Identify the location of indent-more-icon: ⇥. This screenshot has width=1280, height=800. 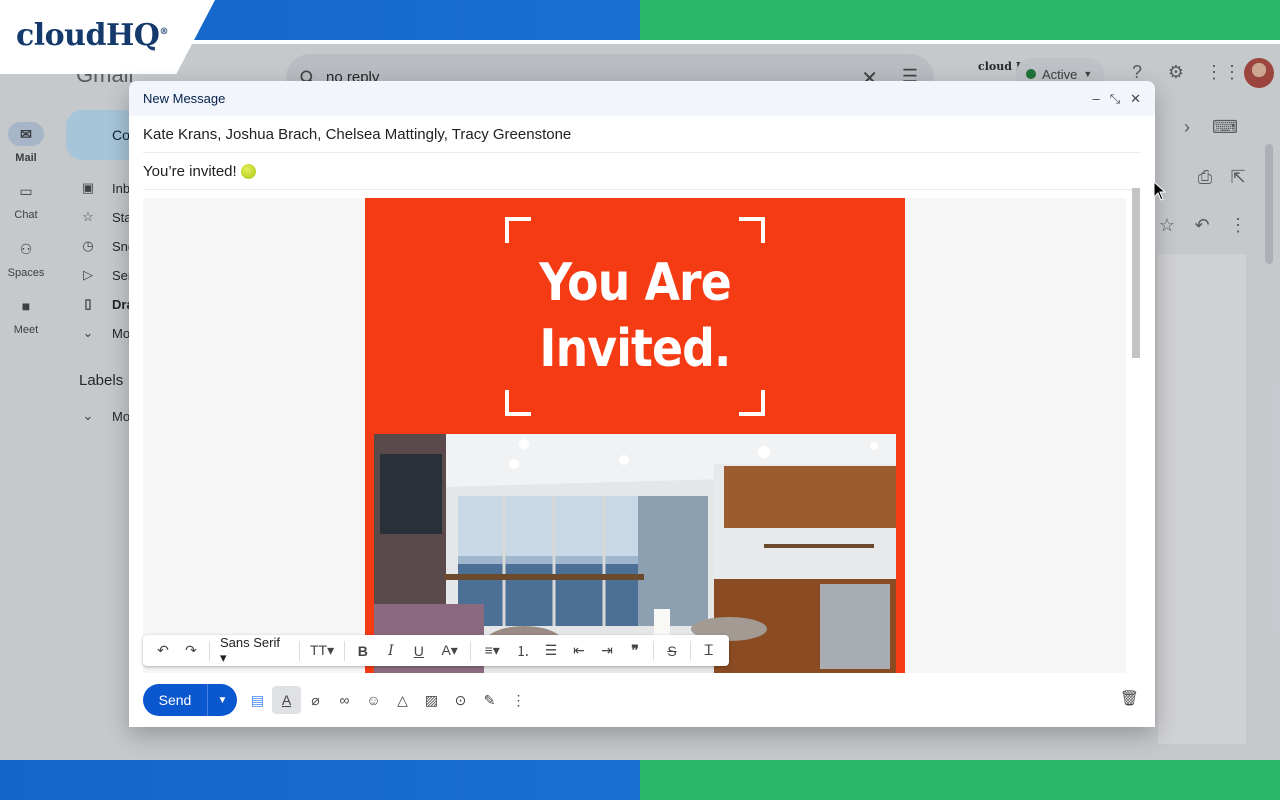
(607, 651).